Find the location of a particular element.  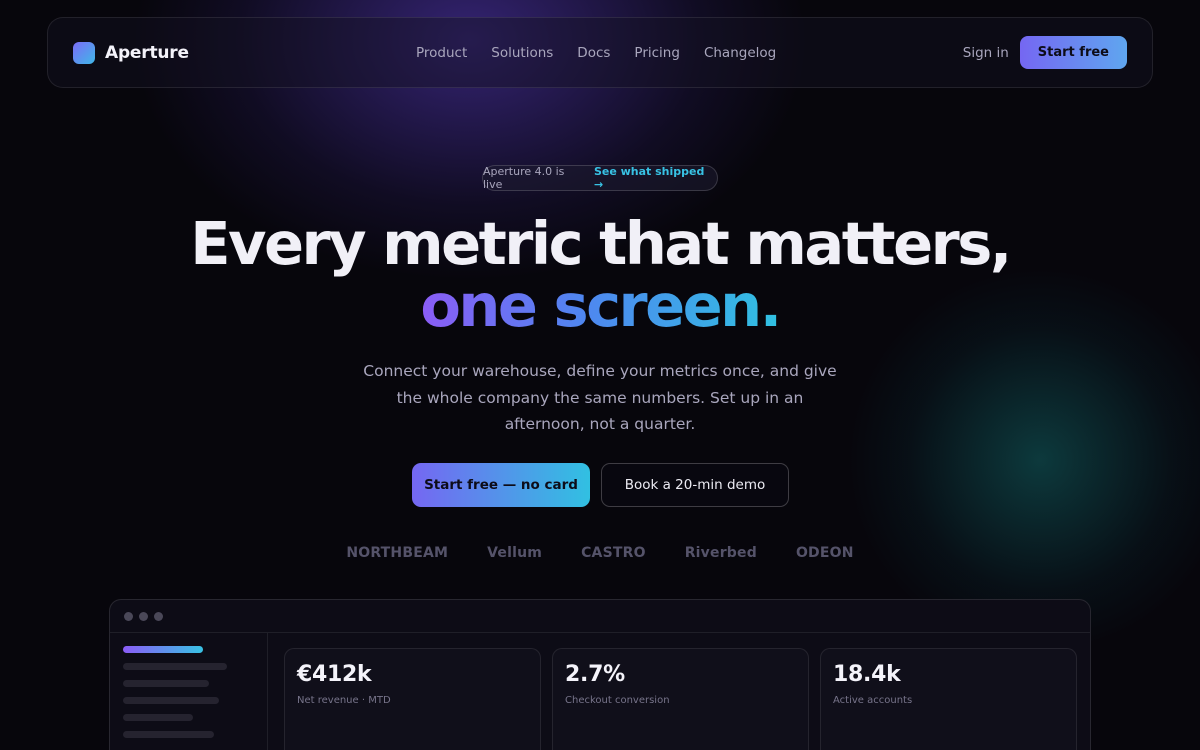

stat-value: 2.7% is located at coordinates (595, 674).